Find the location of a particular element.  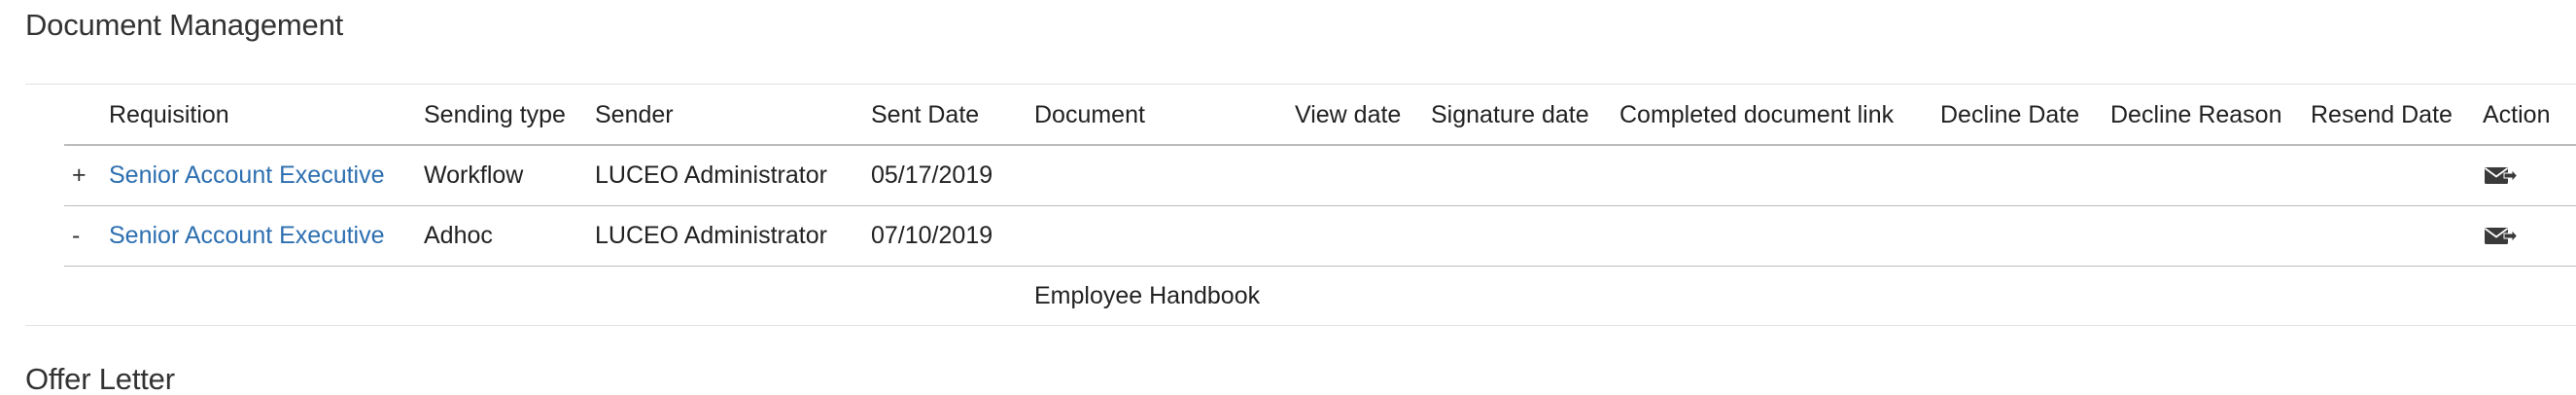

section-title-offer-letter: Offer Letter is located at coordinates (100, 378).